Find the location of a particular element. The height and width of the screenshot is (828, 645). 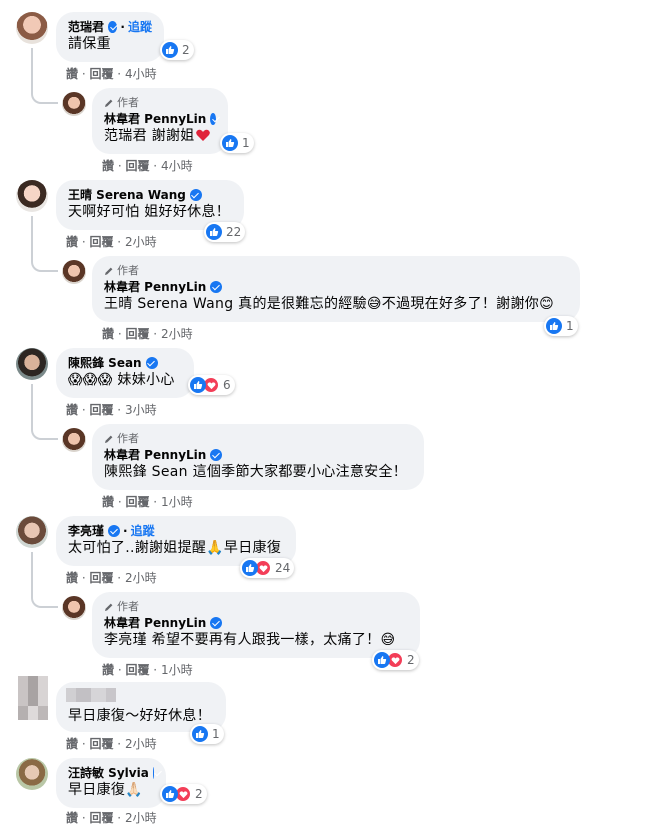

mention-link: 李亮瑾 is located at coordinates (125, 640).